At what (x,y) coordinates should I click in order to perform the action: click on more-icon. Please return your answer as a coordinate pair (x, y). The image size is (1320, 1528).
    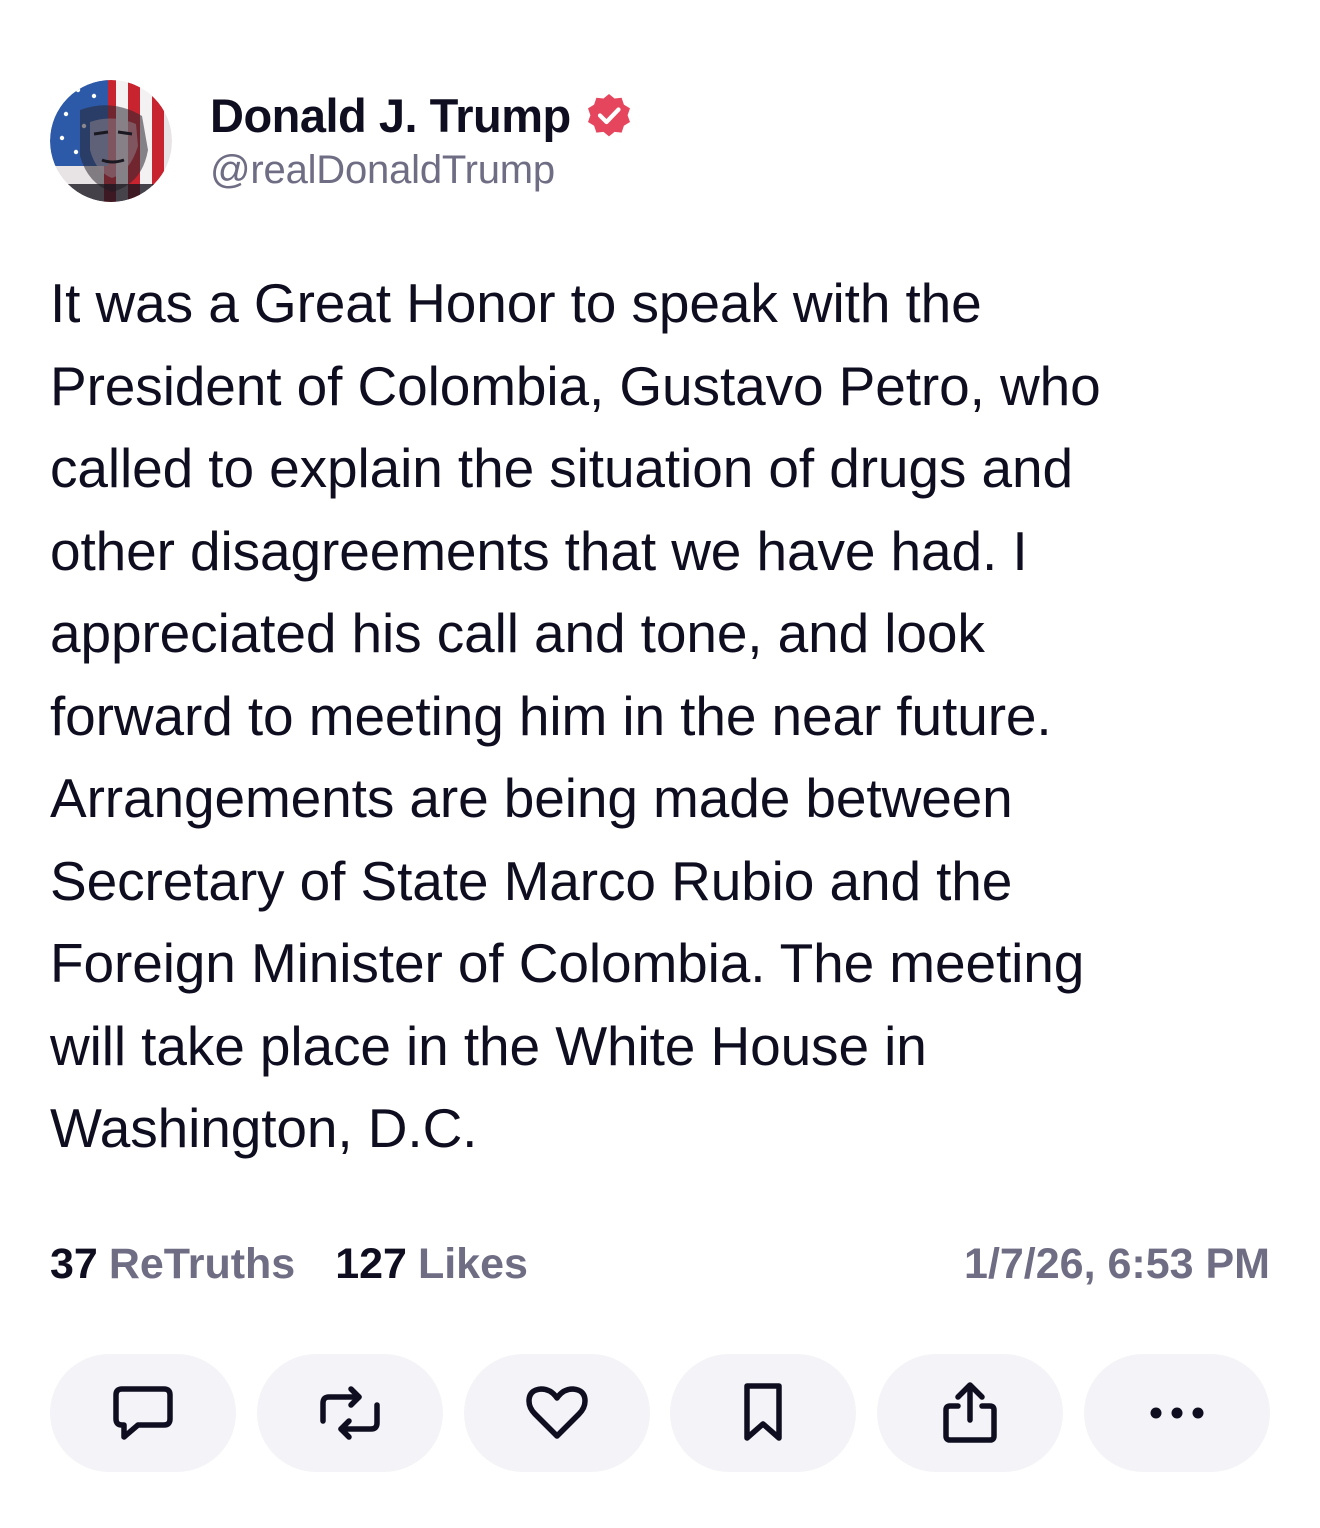
    Looking at the image, I should click on (1177, 1413).